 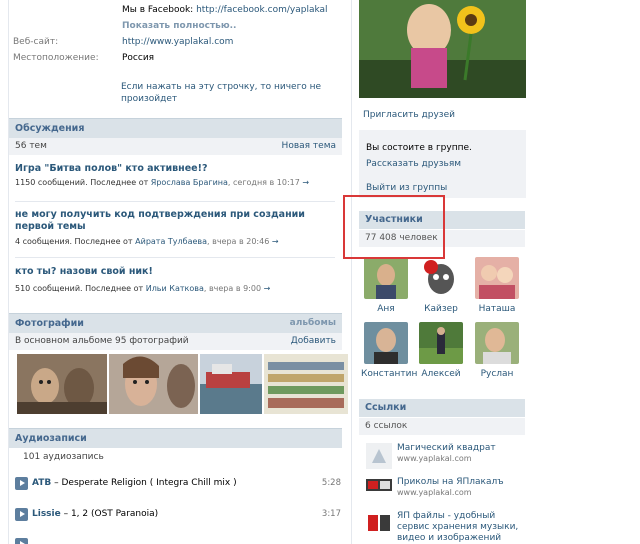 I want to click on website-label: Веб-сайт:, so click(x=36, y=42).